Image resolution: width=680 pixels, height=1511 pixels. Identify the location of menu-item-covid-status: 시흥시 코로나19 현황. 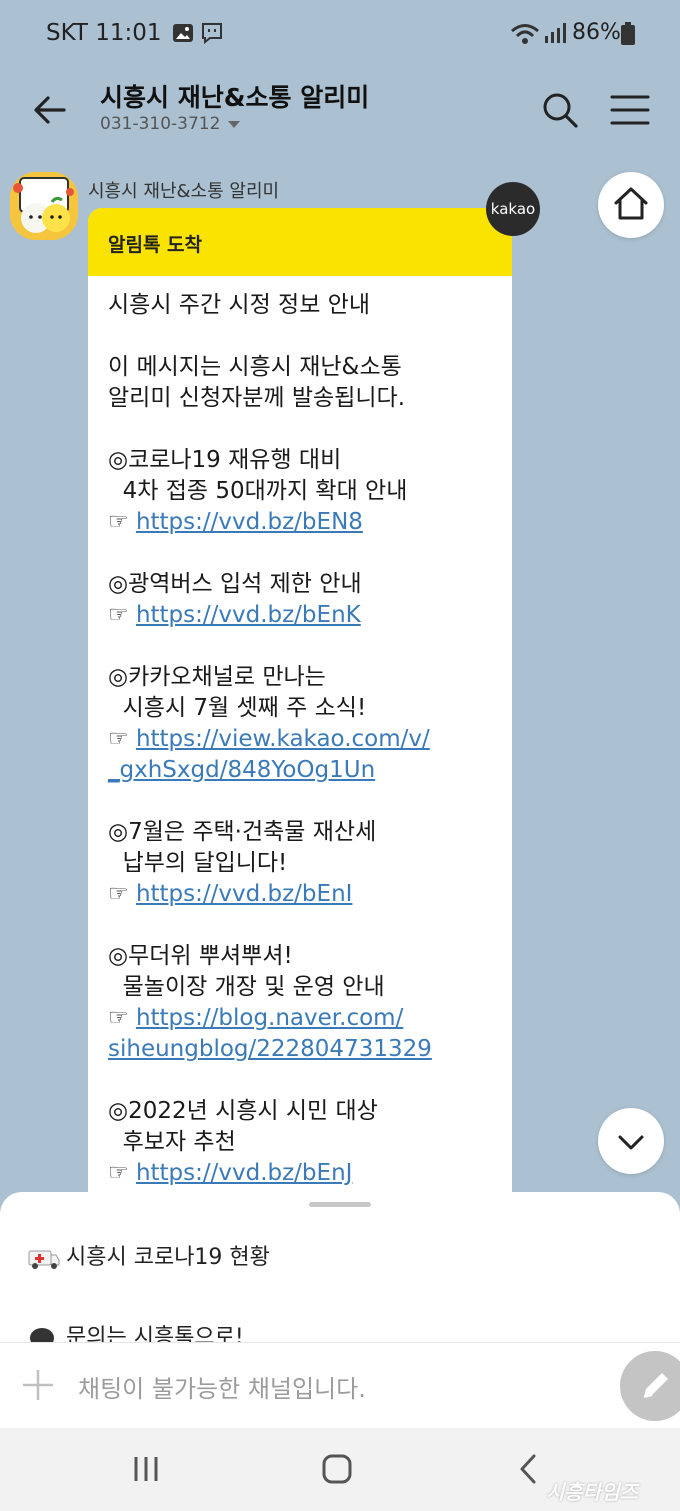
(149, 1255).